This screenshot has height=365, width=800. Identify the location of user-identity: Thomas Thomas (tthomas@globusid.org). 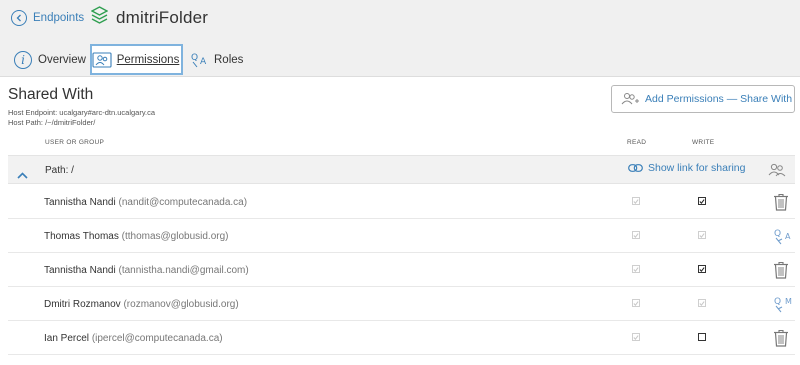
(136, 236).